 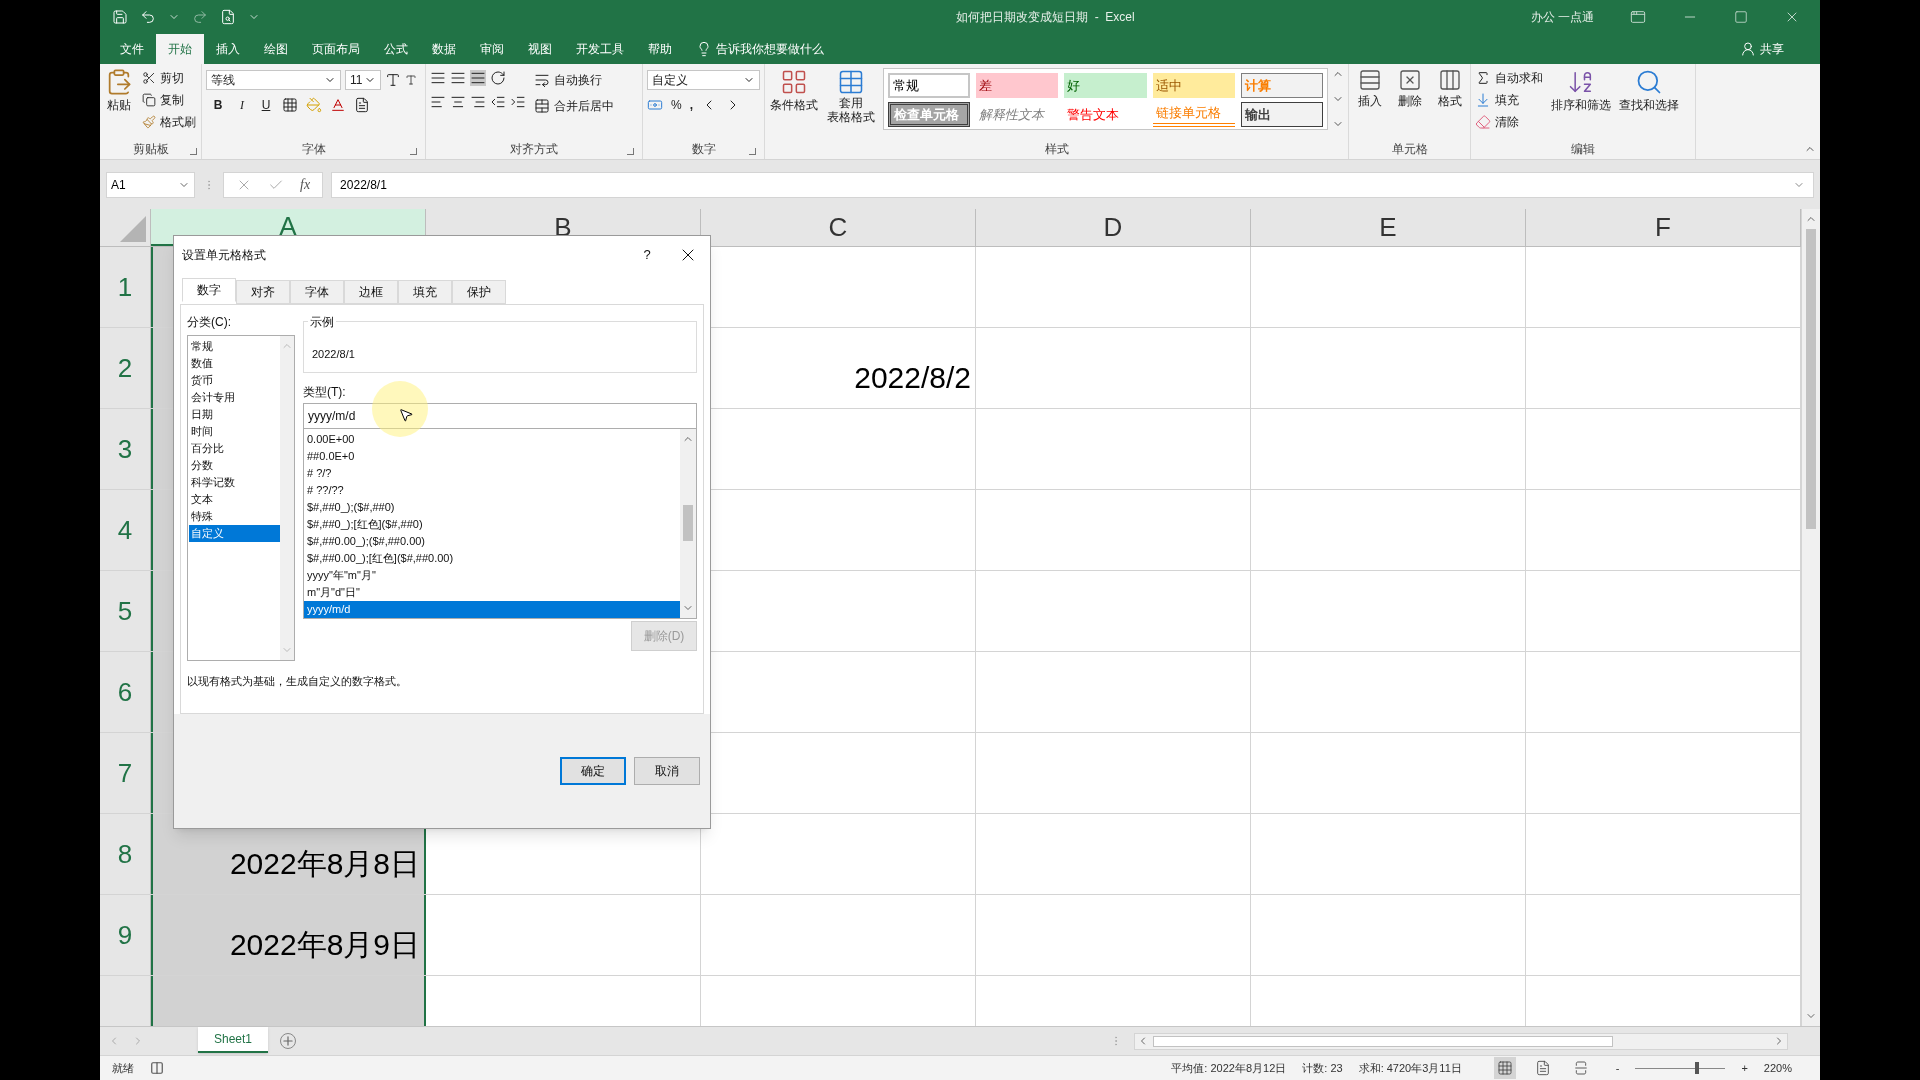 I want to click on grid-cell: 2022年8月9日, so click(x=288, y=935).